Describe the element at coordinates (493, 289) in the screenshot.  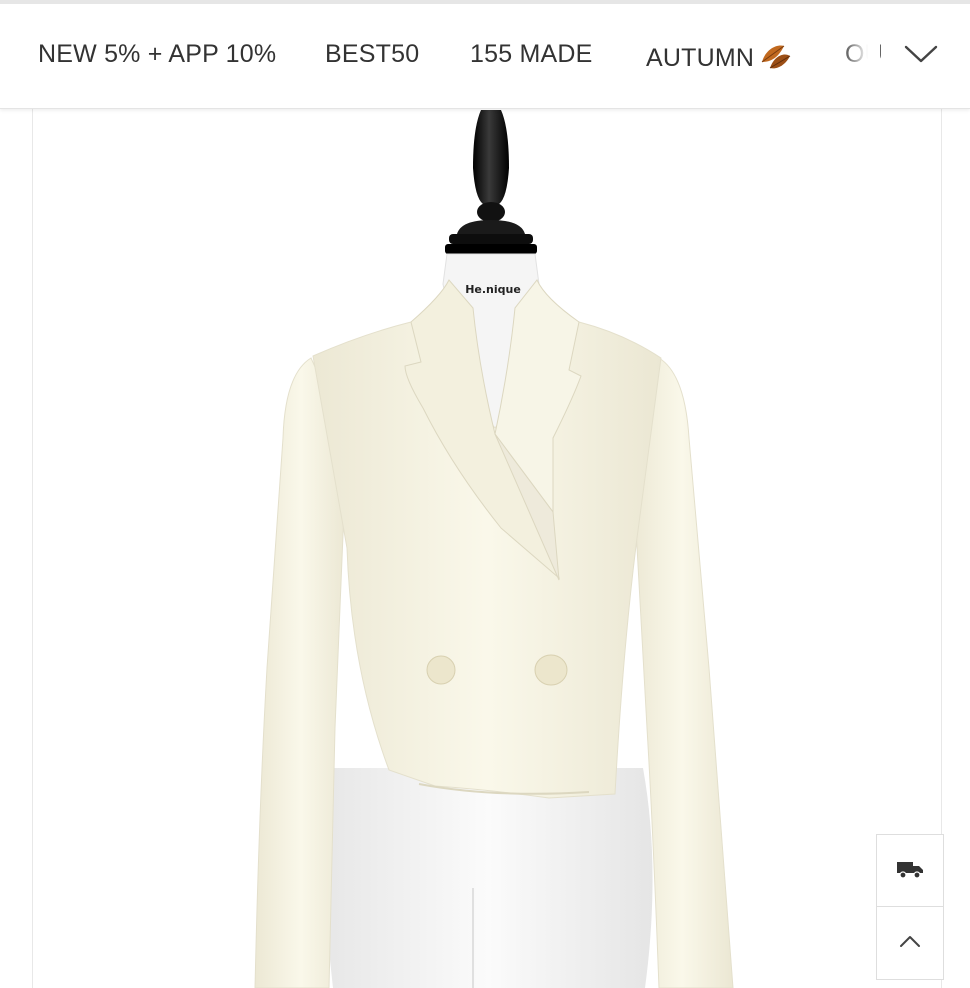
I see `mannequin-brand-label: He.nique` at that location.